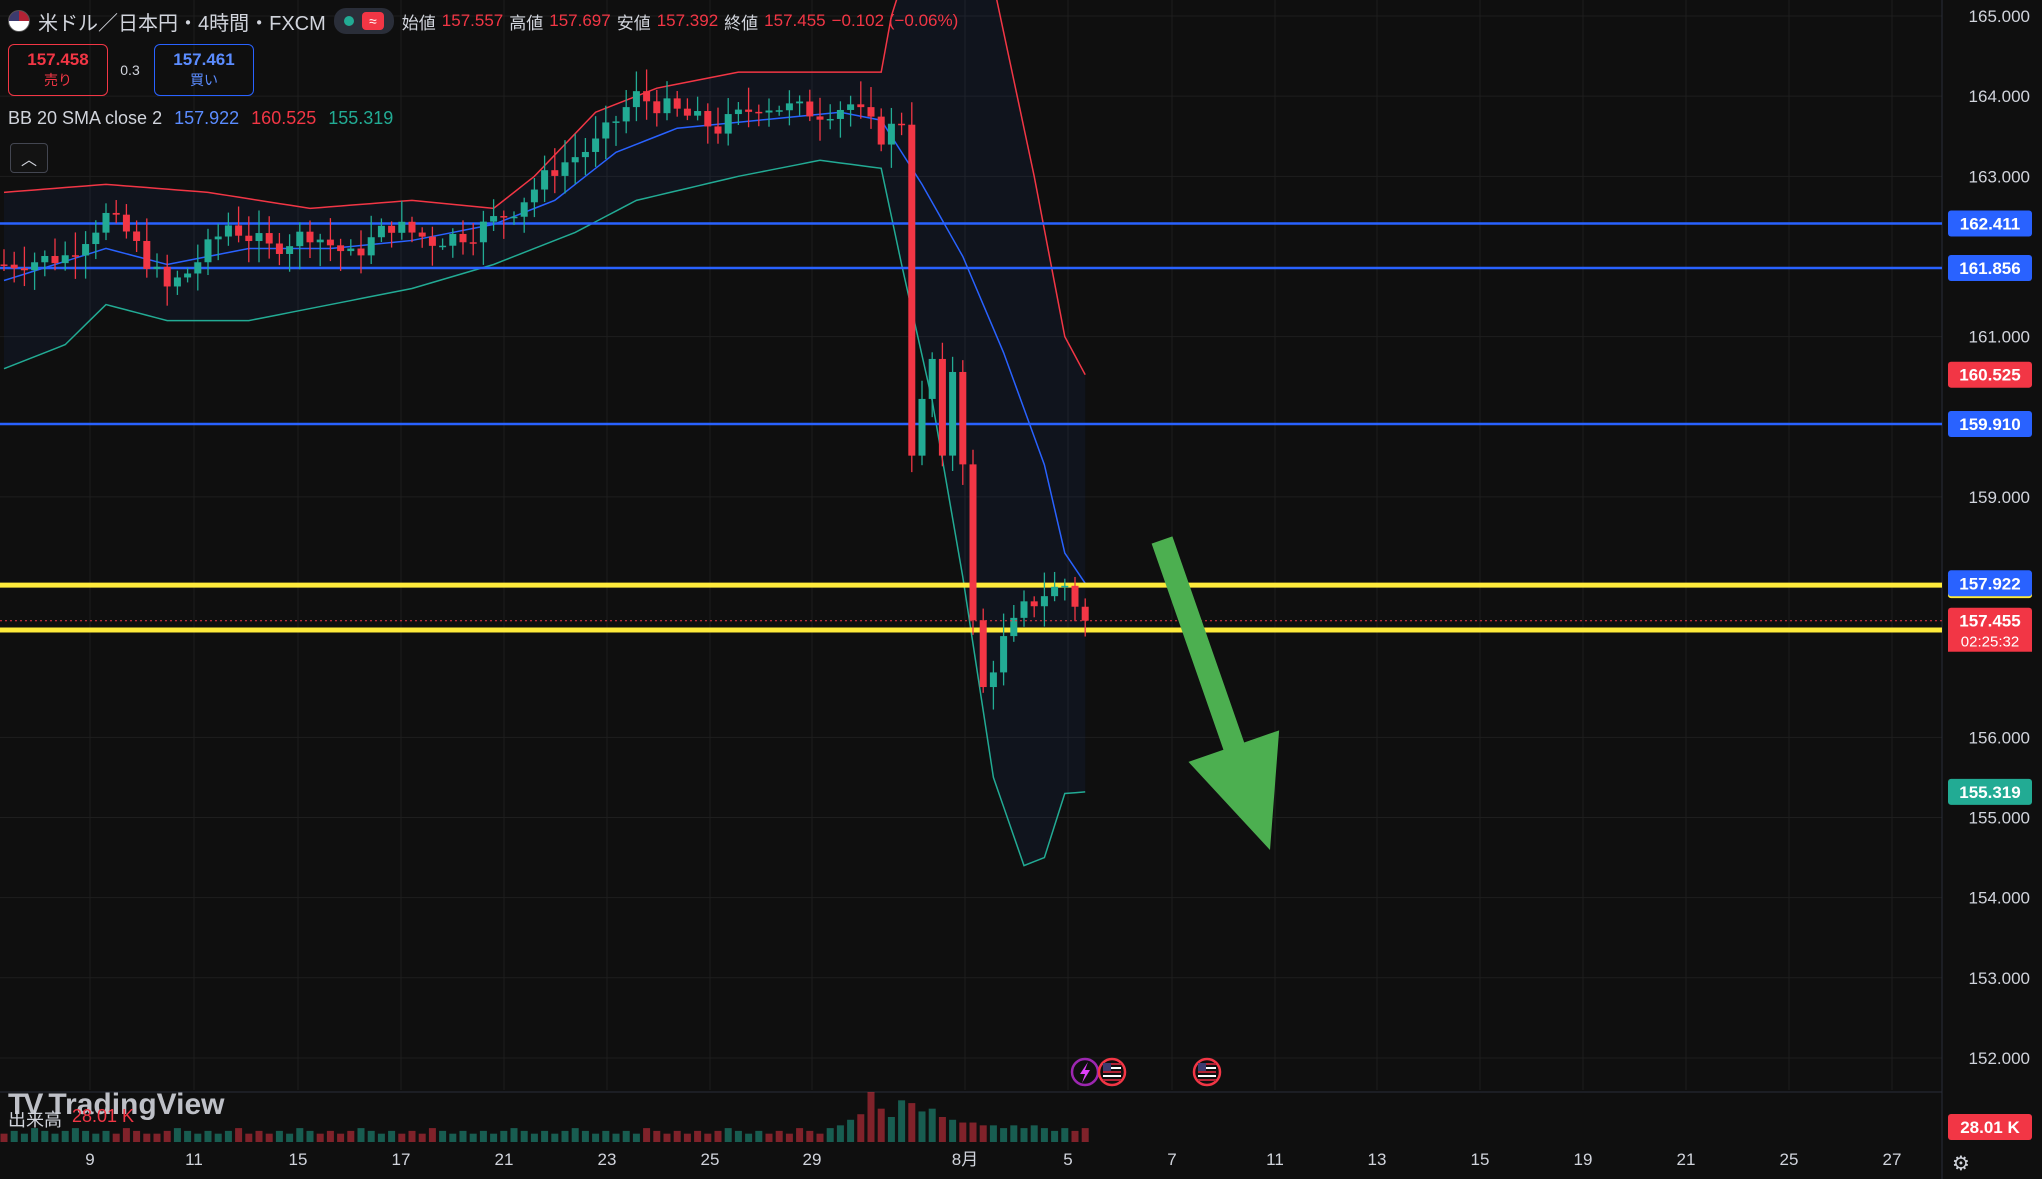 The width and height of the screenshot is (2042, 1179). I want to click on indicator-price-label: 155.319, so click(1990, 791).